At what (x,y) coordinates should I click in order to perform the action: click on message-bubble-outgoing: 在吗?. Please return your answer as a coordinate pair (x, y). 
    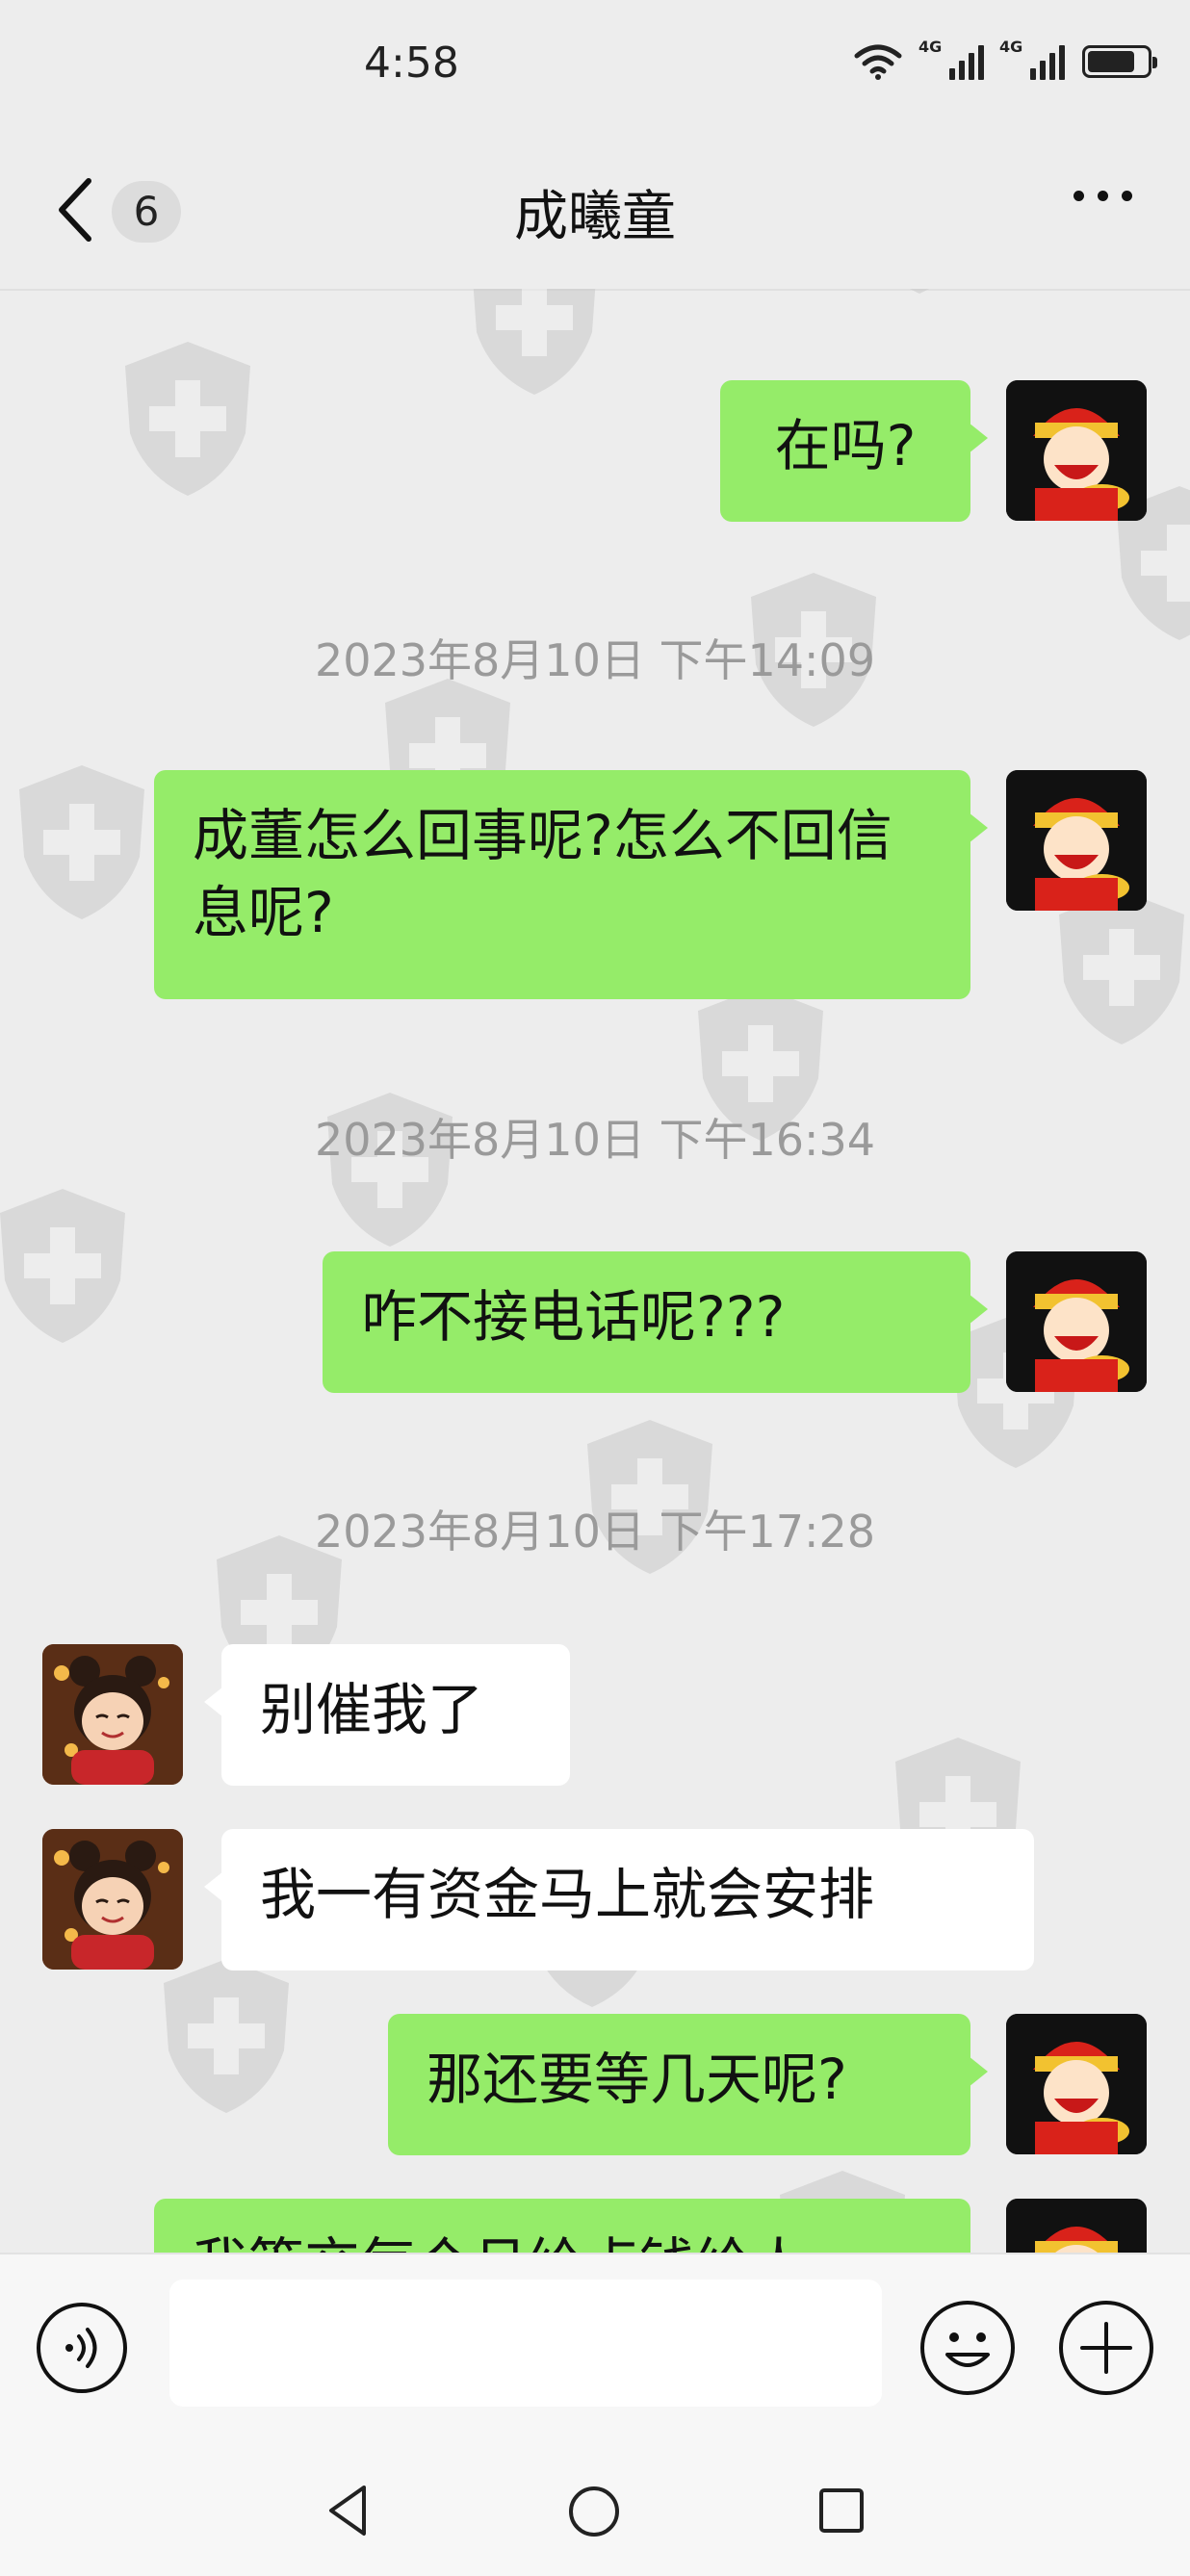
    Looking at the image, I should click on (854, 451).